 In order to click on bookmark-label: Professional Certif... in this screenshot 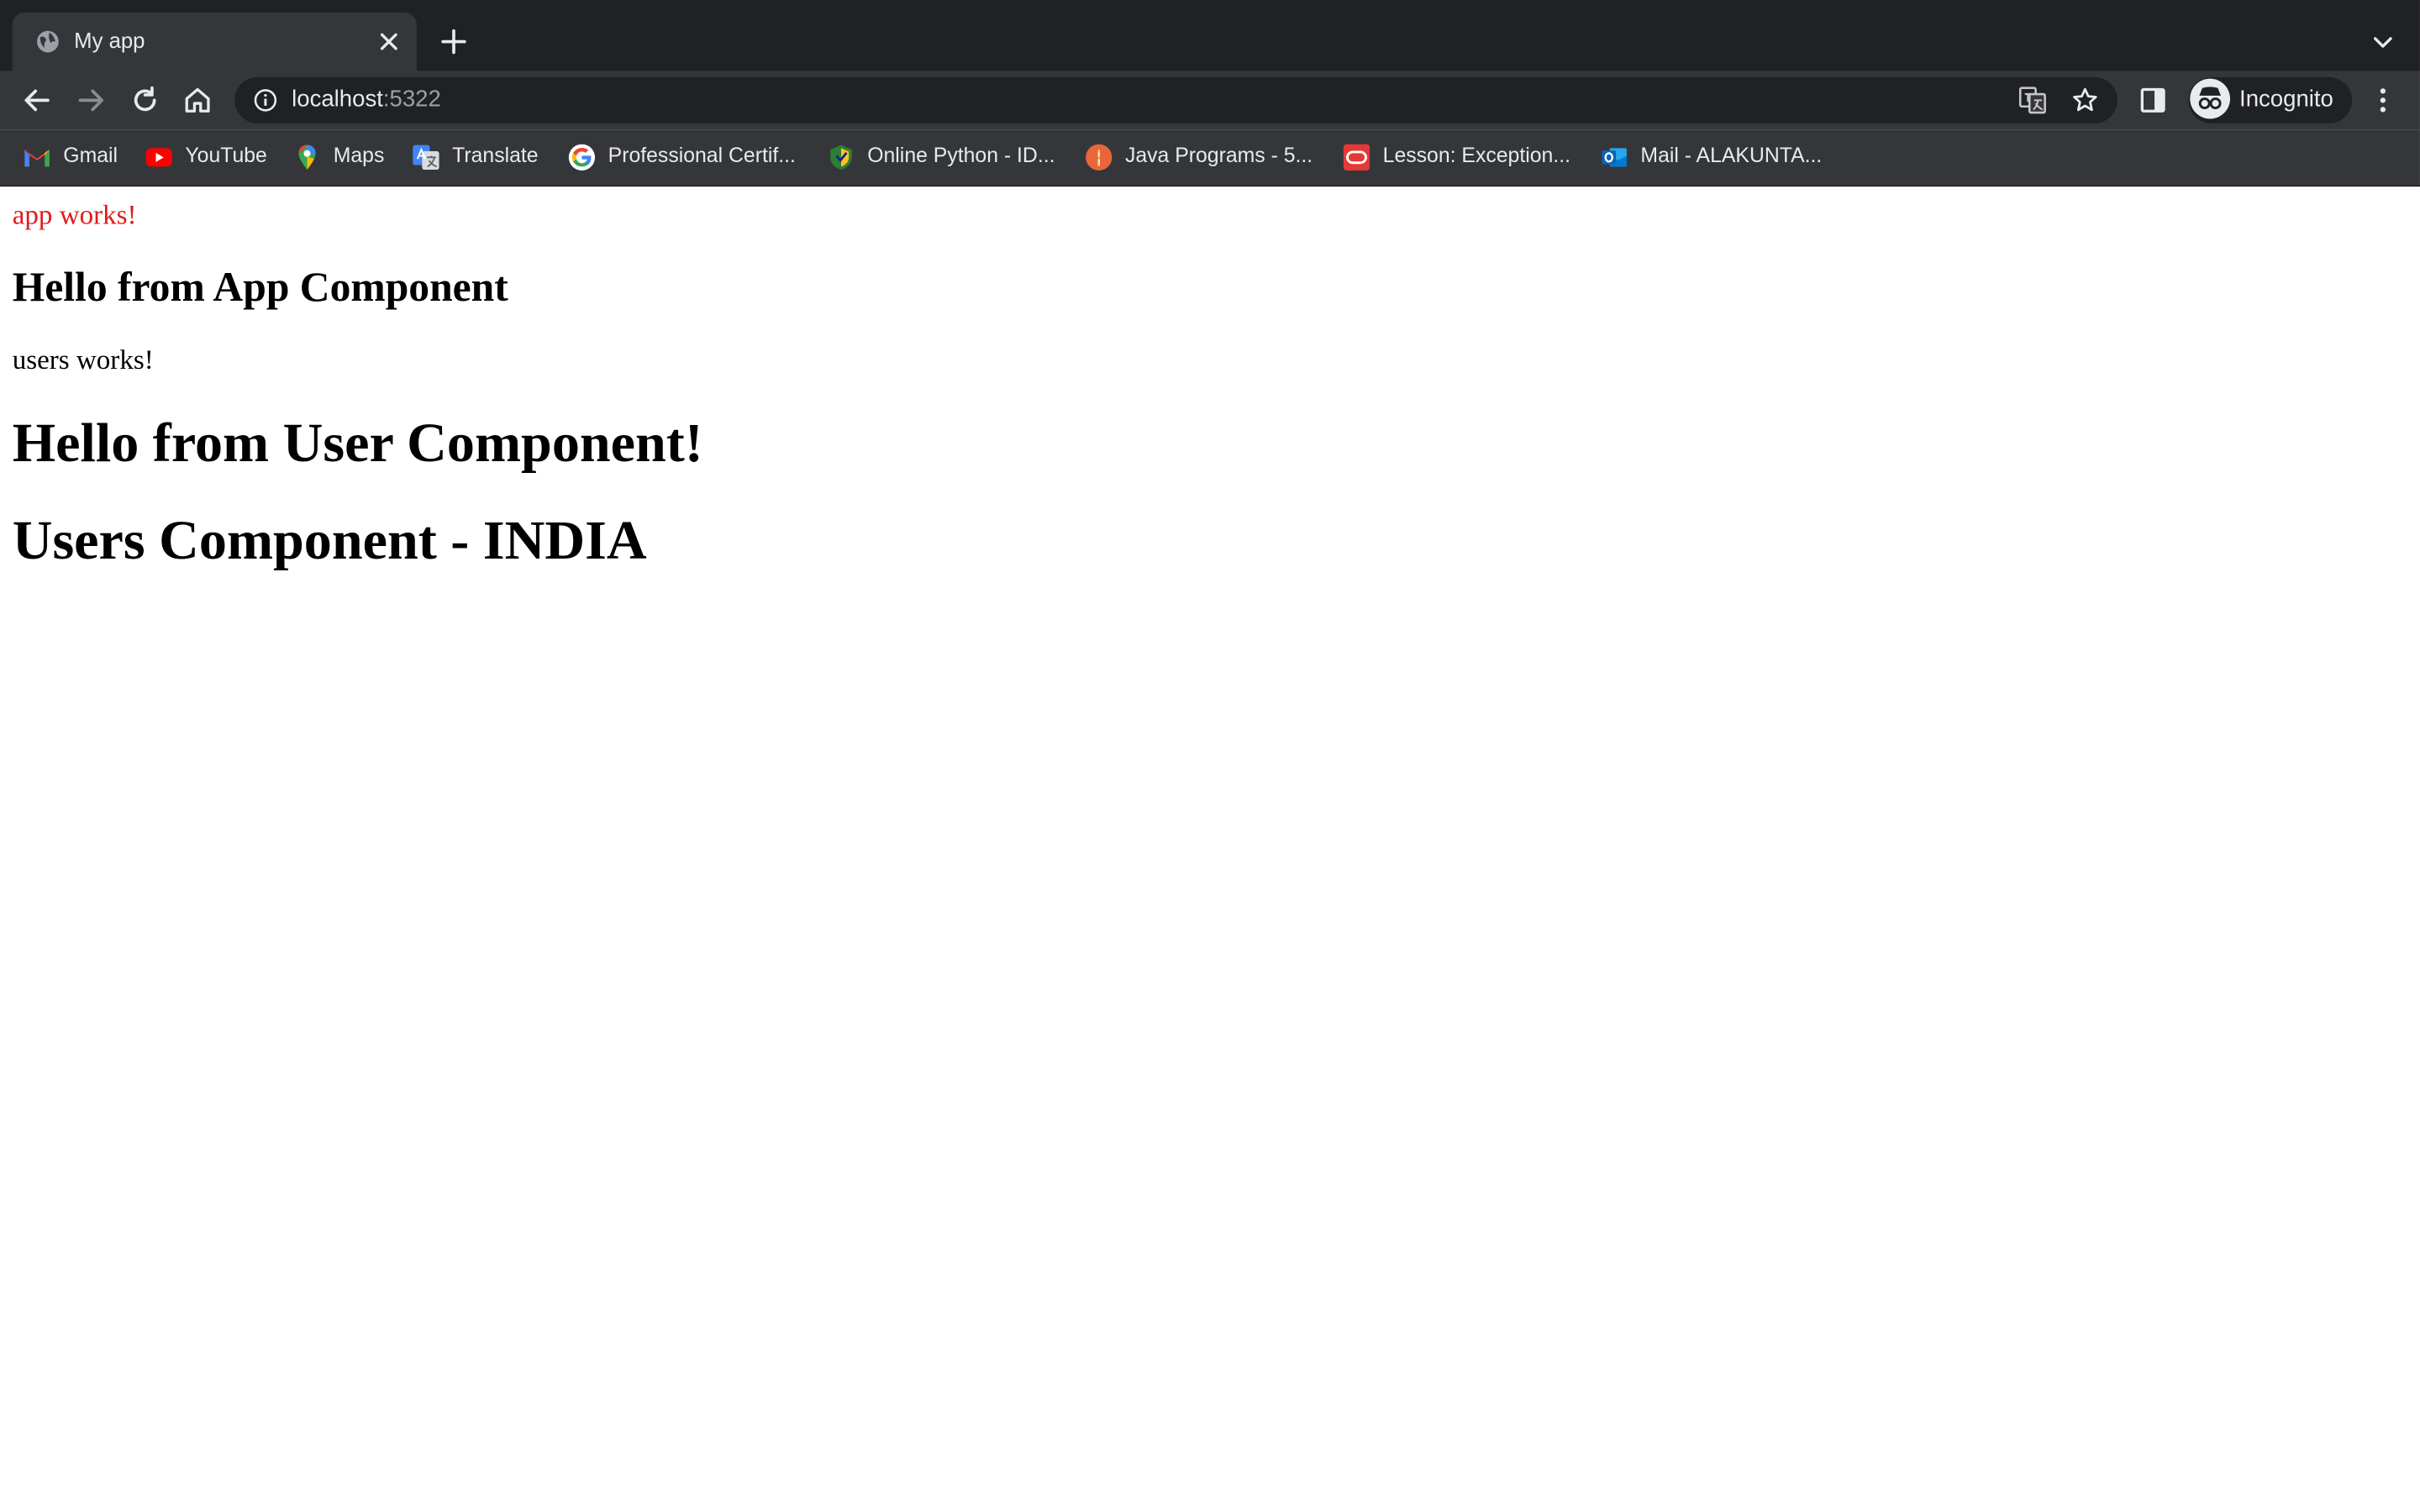, I will do `click(702, 155)`.